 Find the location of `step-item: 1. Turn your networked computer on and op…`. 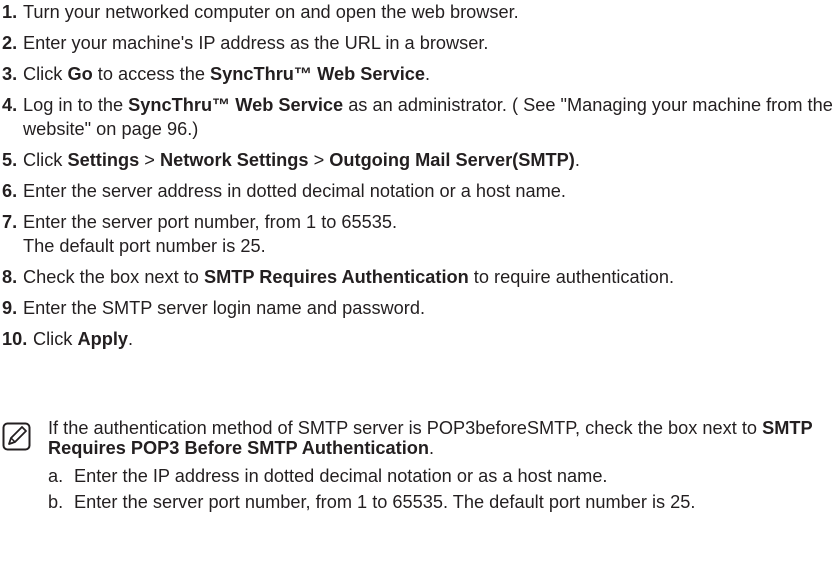

step-item: 1. Turn your networked computer on and op… is located at coordinates (416, 12).